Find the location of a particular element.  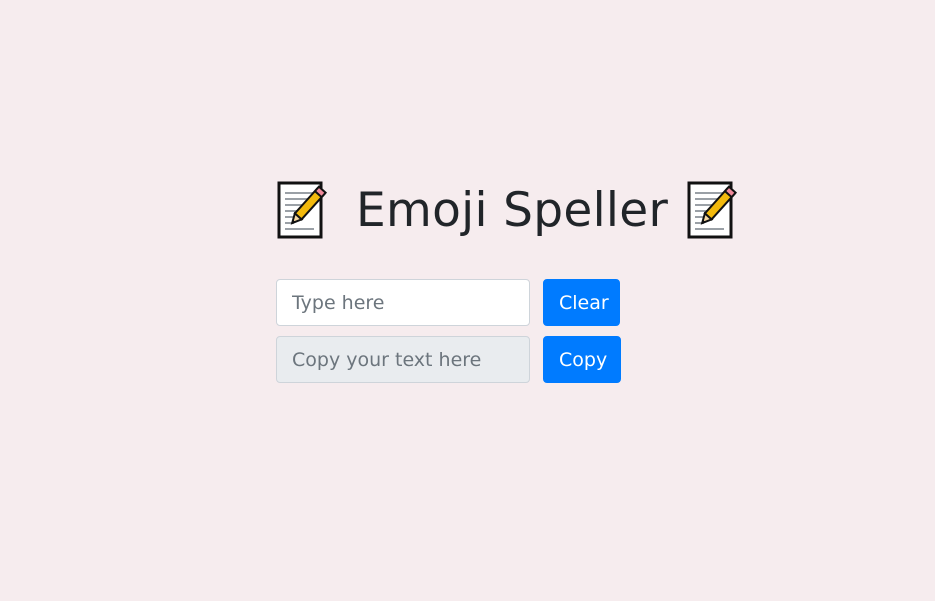

page-title: Emoji Speller is located at coordinates (510, 210).